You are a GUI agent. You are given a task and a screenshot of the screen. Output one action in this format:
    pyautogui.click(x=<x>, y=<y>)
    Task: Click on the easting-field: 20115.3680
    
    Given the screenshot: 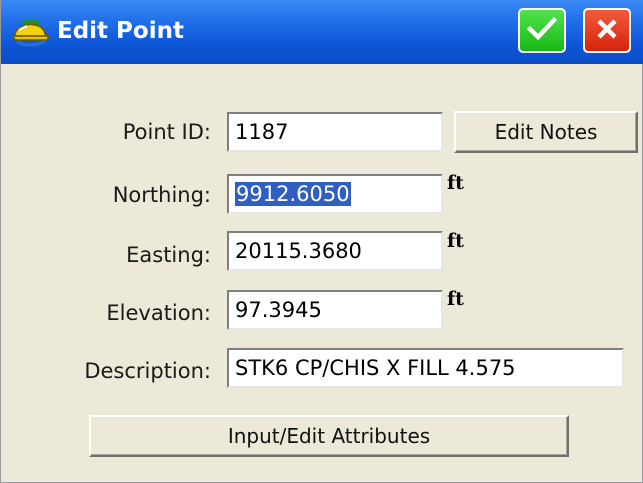 What is the action you would take?
    pyautogui.click(x=335, y=251)
    